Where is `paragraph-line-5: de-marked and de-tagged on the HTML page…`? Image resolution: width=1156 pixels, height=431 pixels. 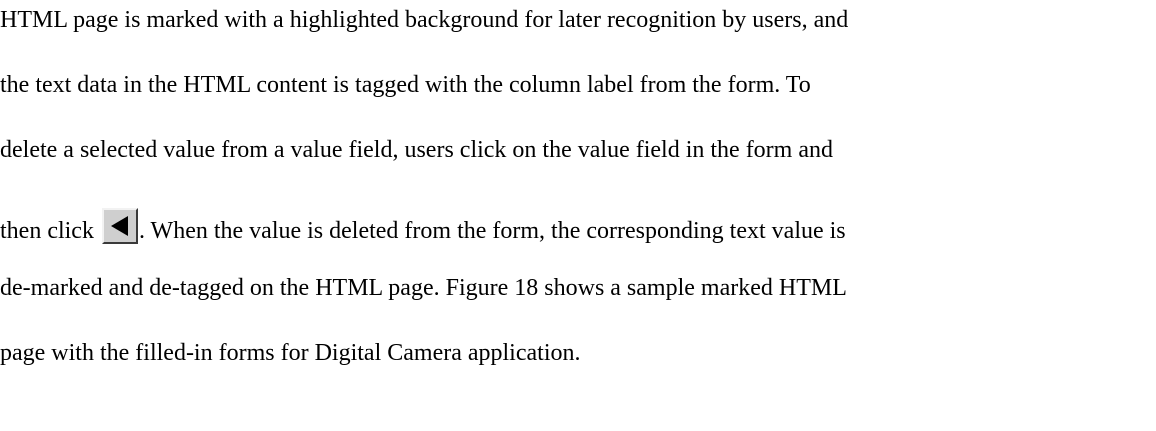
paragraph-line-5: de-marked and de-tagged on the HTML page… is located at coordinates (423, 288).